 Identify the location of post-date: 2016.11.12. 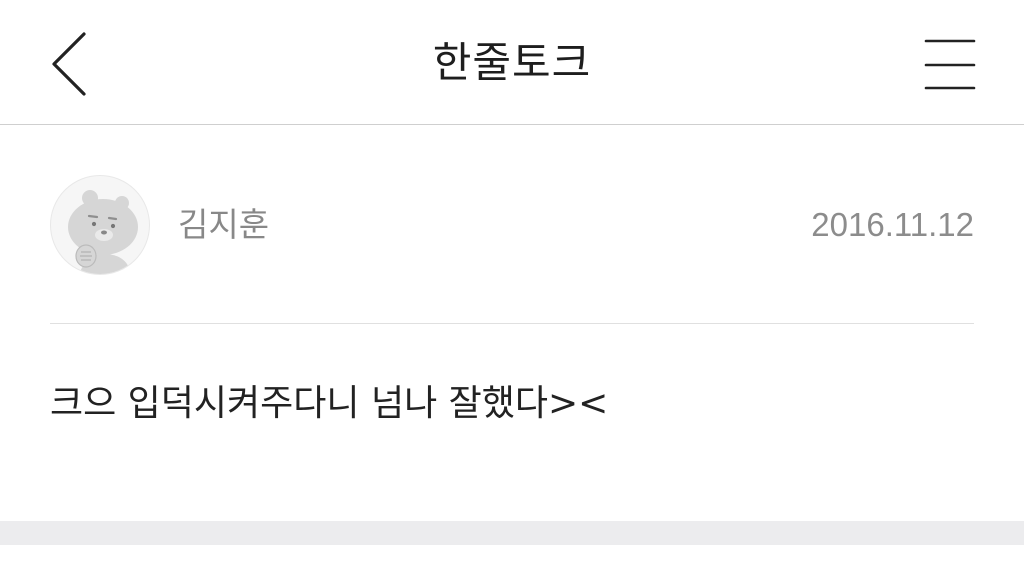
(892, 224).